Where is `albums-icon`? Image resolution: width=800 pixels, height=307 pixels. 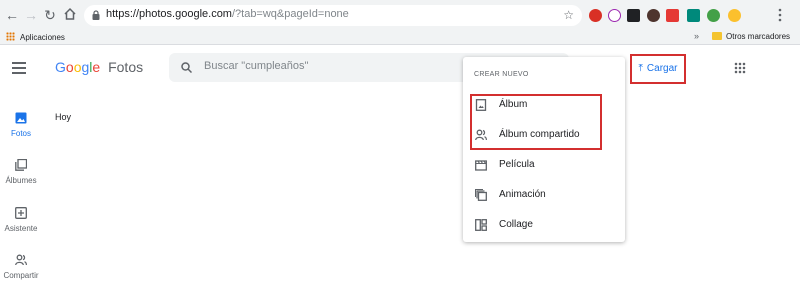
albums-icon is located at coordinates (21, 165).